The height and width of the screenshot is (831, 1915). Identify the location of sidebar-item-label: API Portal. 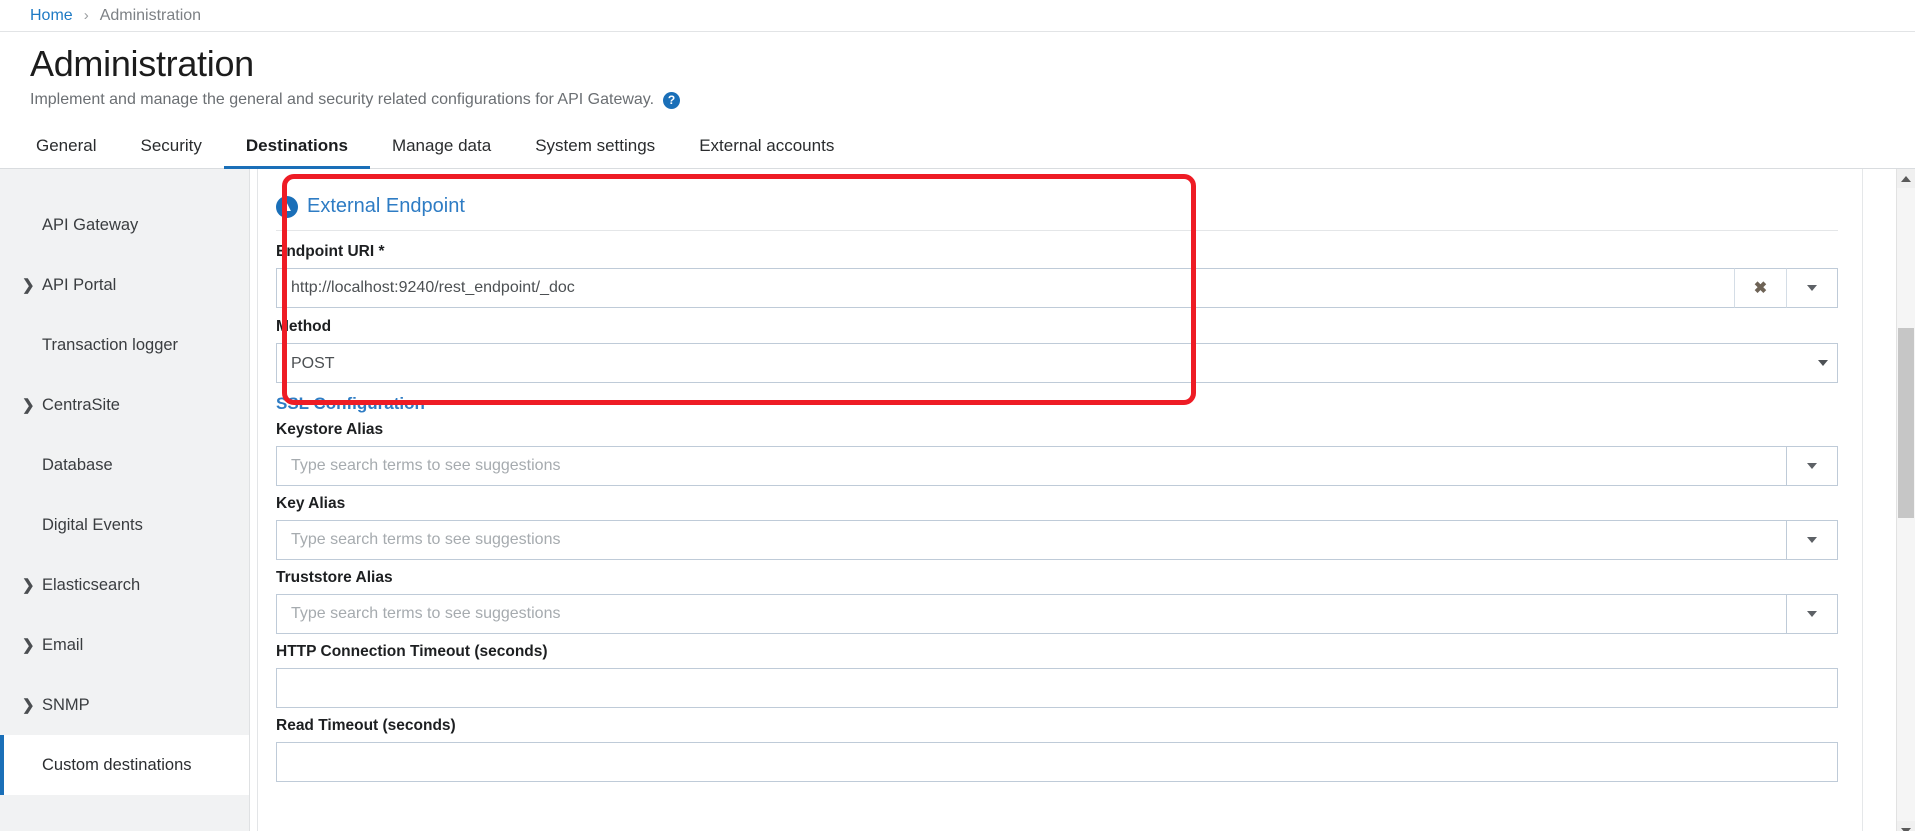
(79, 284).